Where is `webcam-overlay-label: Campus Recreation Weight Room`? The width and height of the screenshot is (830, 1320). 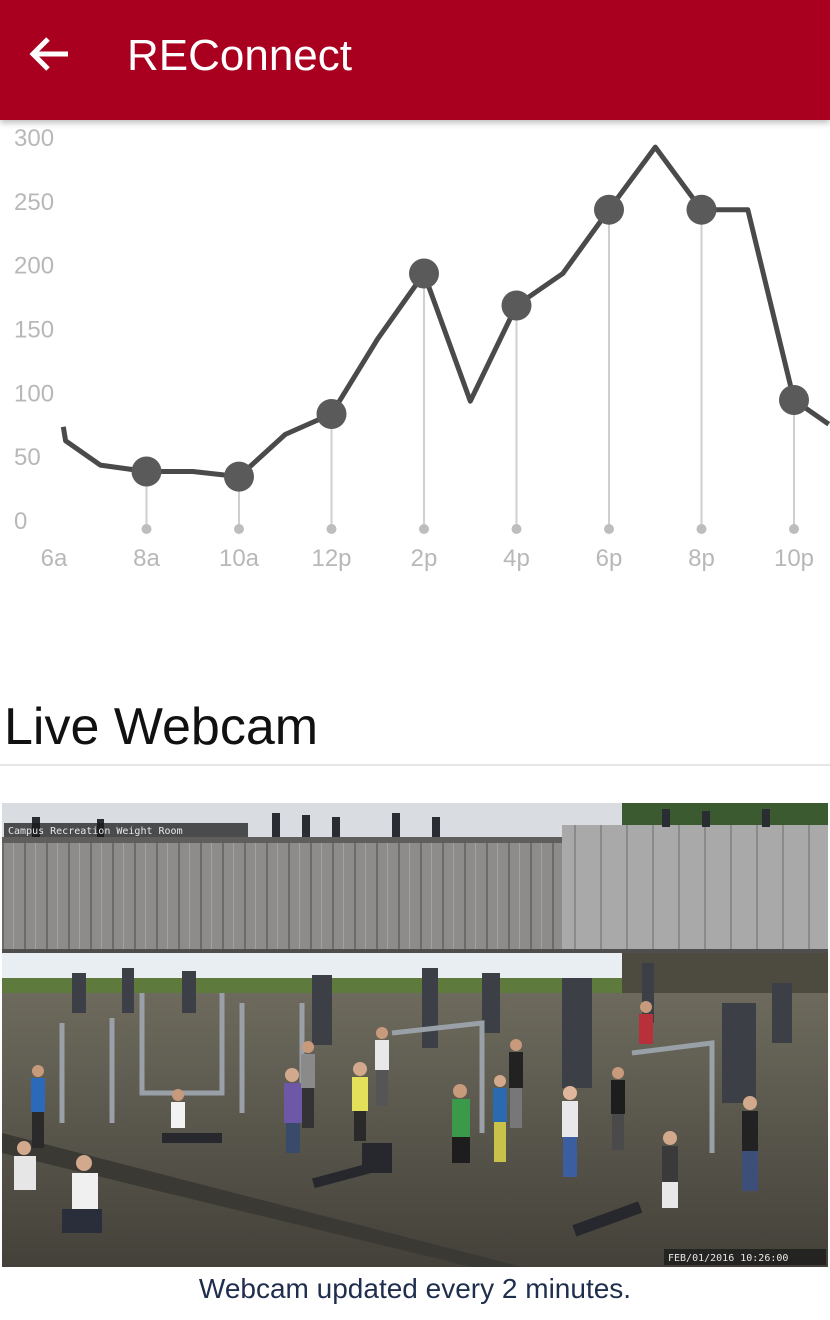
webcam-overlay-label: Campus Recreation Weight Room is located at coordinates (95, 831).